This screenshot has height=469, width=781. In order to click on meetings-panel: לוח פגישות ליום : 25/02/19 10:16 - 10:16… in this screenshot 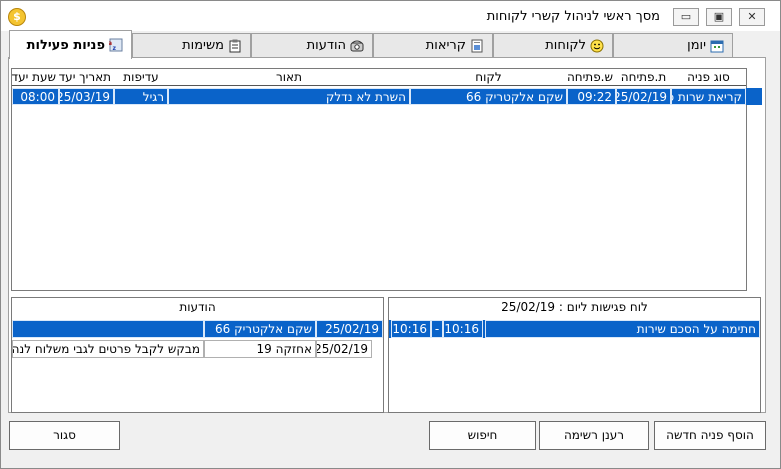, I will do `click(574, 355)`.